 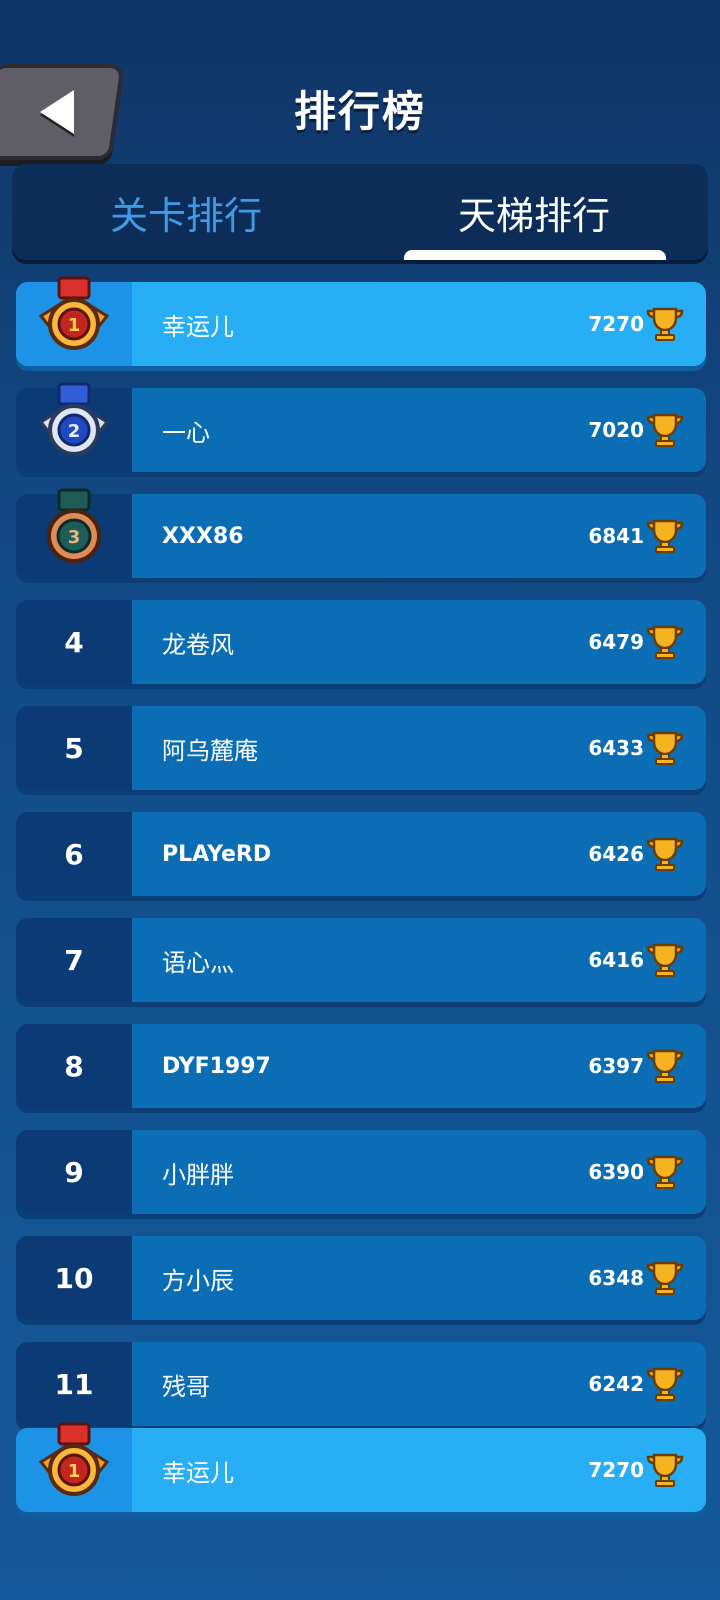 What do you see at coordinates (361, 748) in the screenshot?
I see `leaderboard-row: 5 阿乌麓庵 6433` at bounding box center [361, 748].